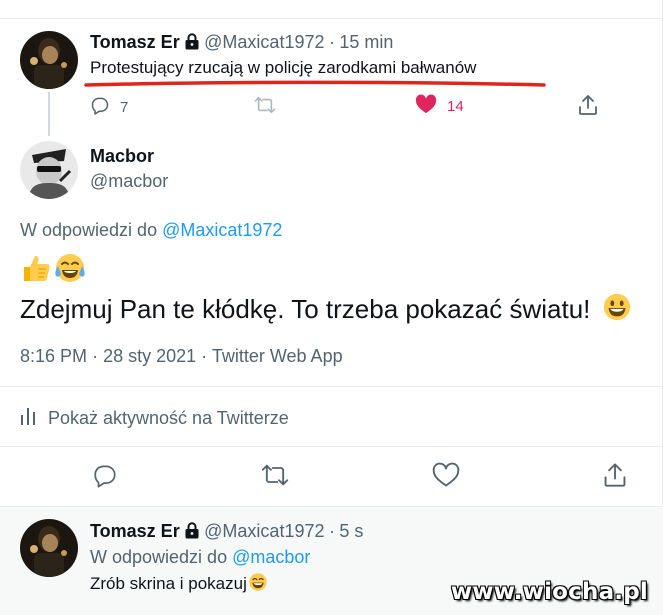 The image size is (663, 615). Describe the element at coordinates (351, 531) in the screenshot. I see `reply-time: 5 s` at that location.